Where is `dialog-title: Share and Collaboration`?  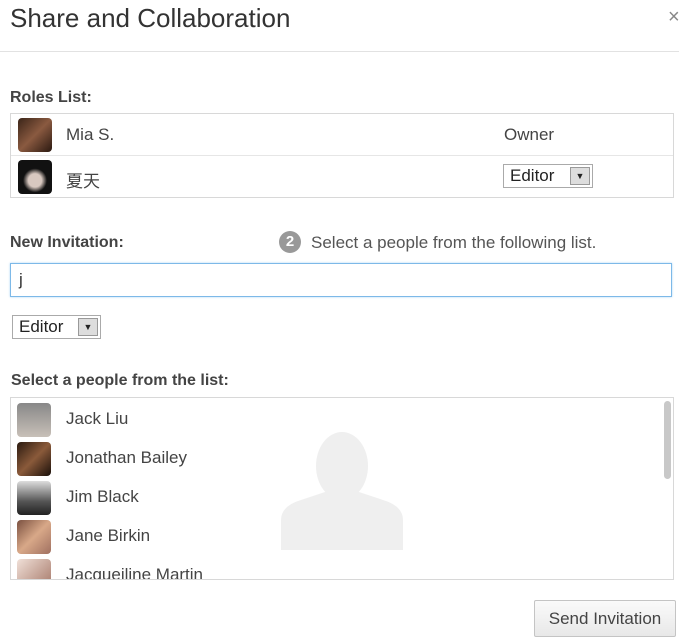 dialog-title: Share and Collaboration is located at coordinates (150, 18).